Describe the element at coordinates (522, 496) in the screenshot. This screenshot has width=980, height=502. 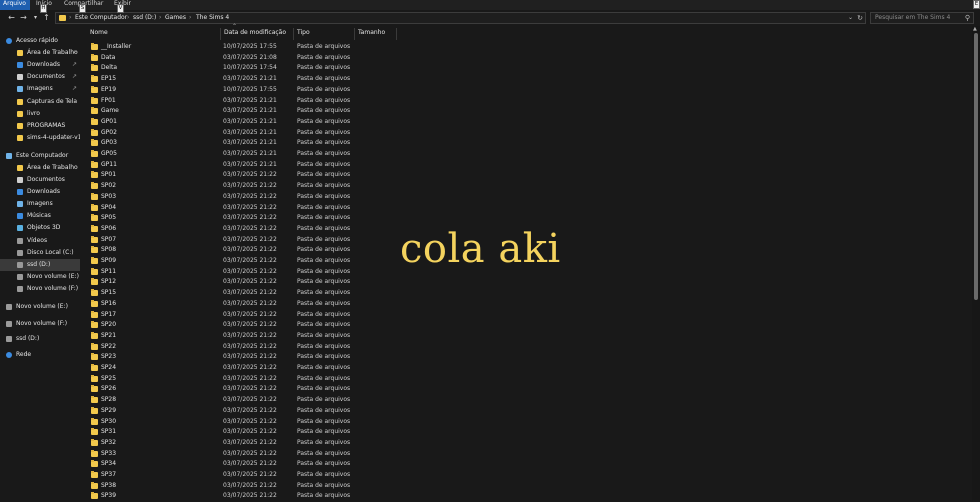
I see `file-row: SP39 03/07/2025 21:22 Pasta de arquivos` at that location.